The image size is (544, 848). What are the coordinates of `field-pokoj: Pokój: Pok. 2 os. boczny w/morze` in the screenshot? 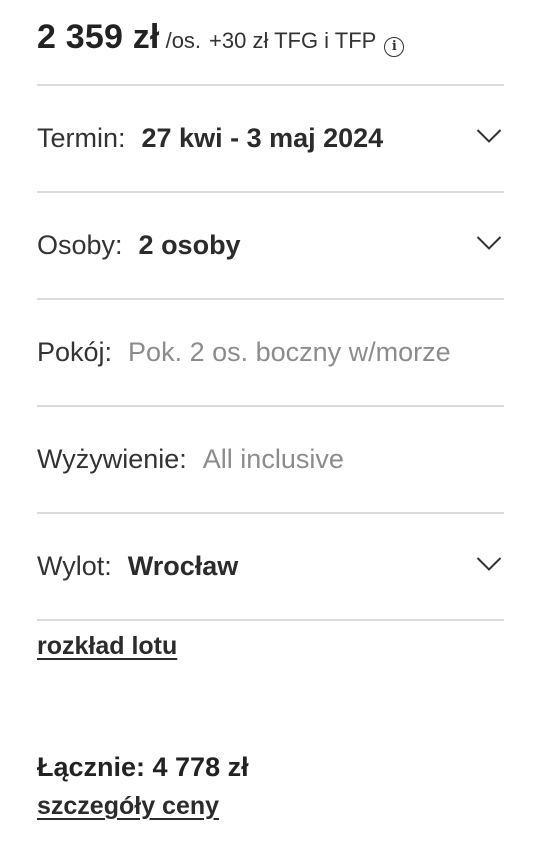 It's located at (270, 352).